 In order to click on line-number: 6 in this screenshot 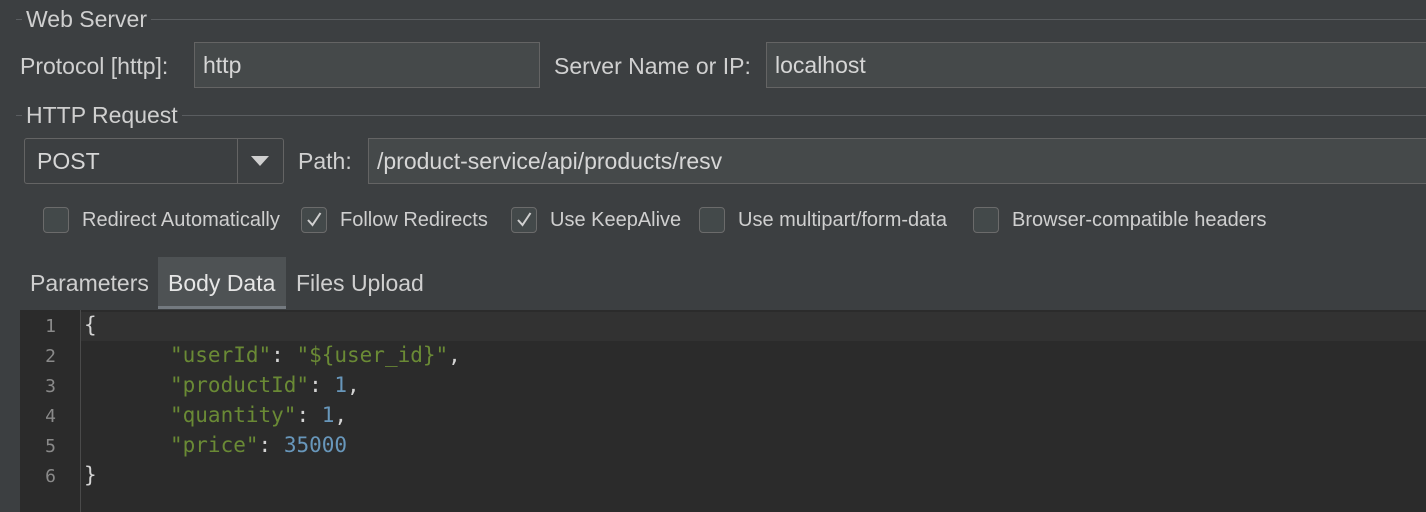, I will do `click(50, 476)`.